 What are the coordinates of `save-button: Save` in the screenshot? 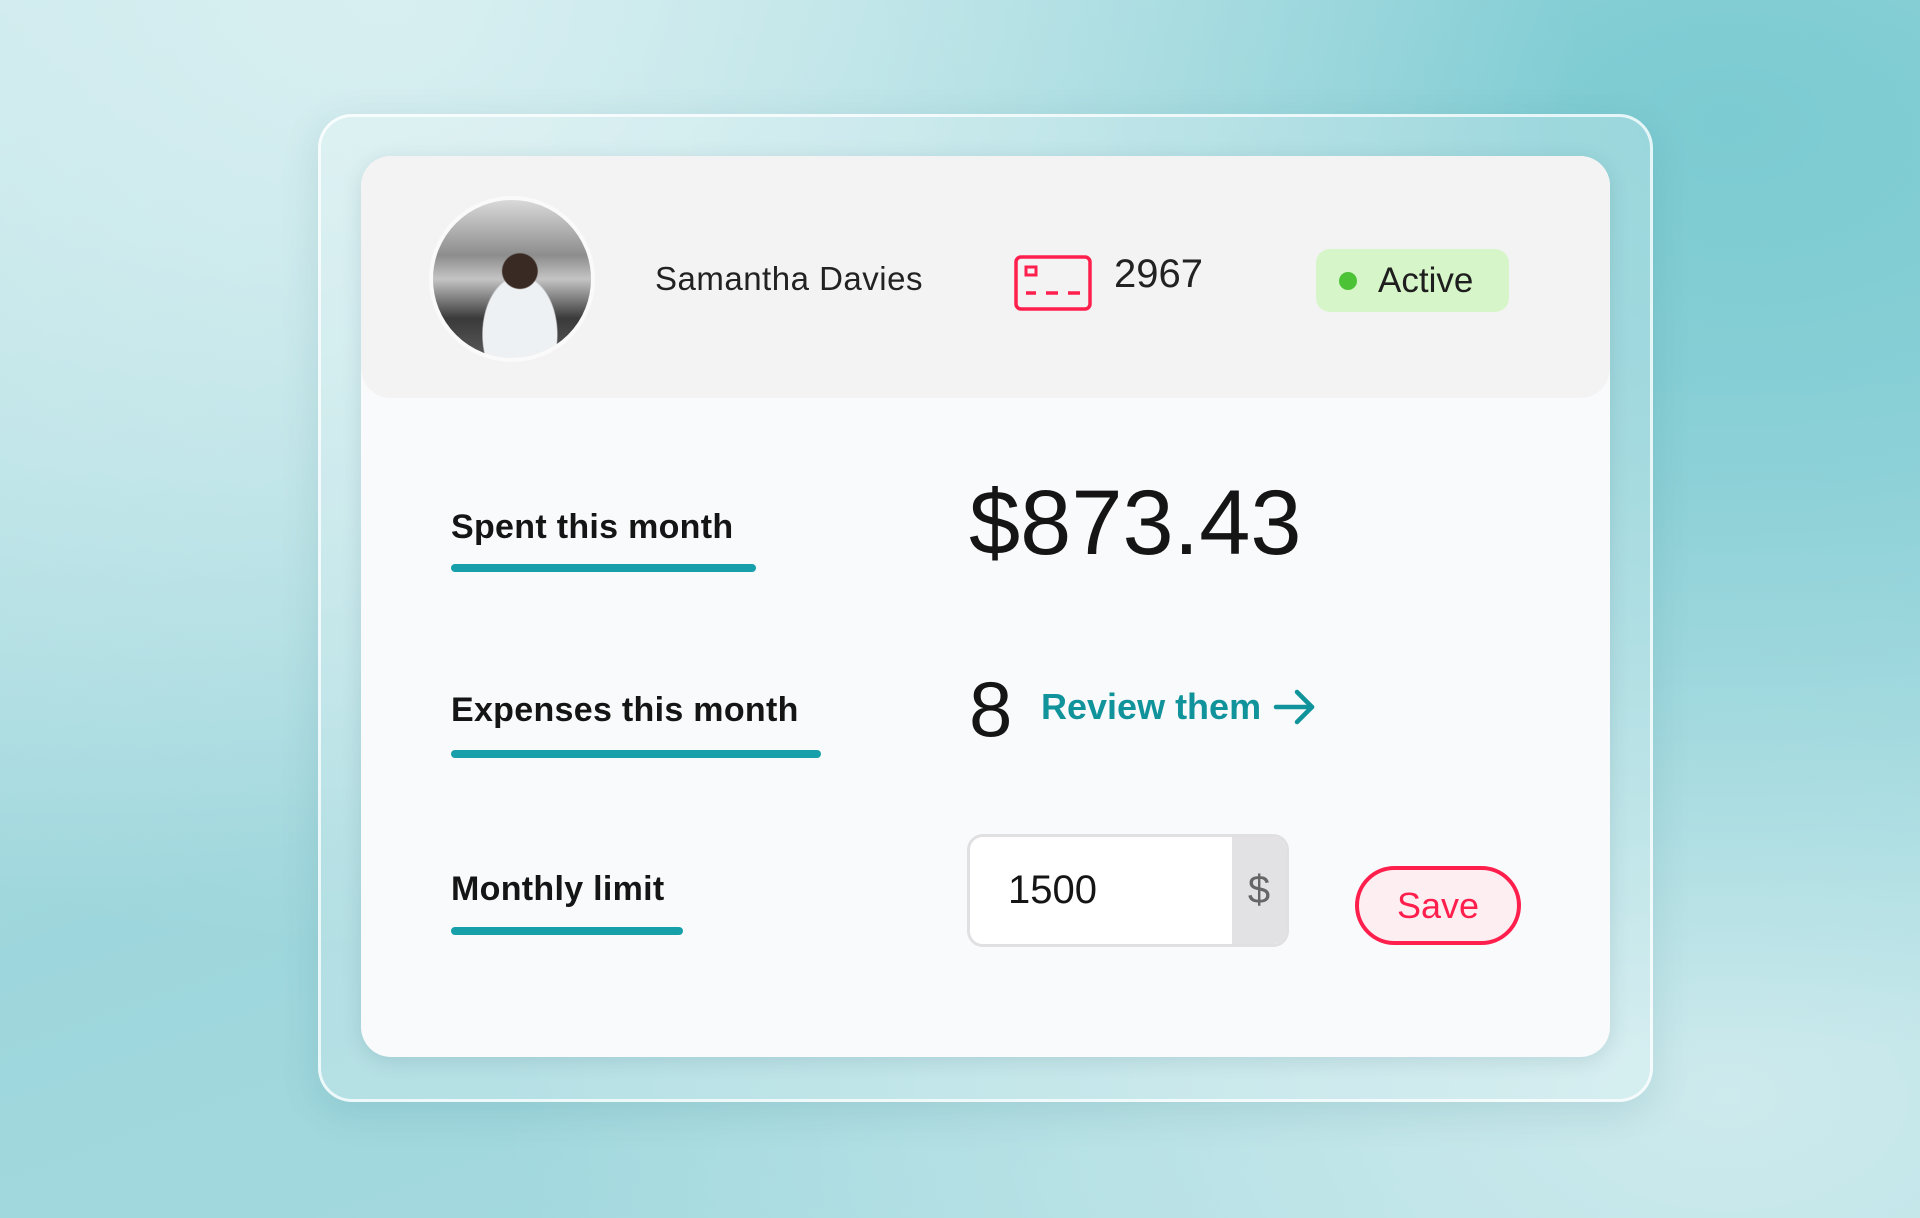 It's located at (1438, 905).